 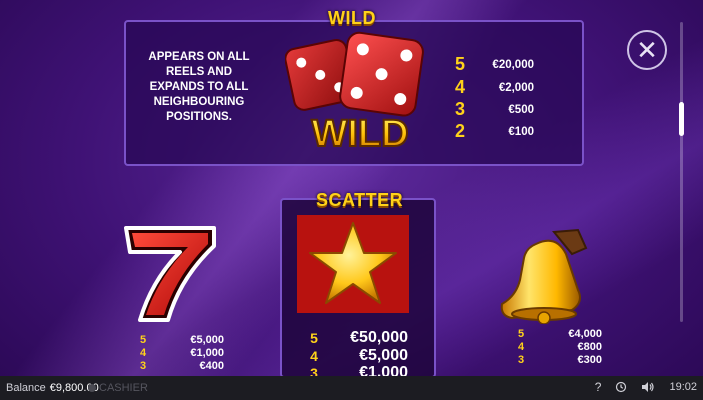 I want to click on seven-symbol-icon, so click(x=170, y=274).